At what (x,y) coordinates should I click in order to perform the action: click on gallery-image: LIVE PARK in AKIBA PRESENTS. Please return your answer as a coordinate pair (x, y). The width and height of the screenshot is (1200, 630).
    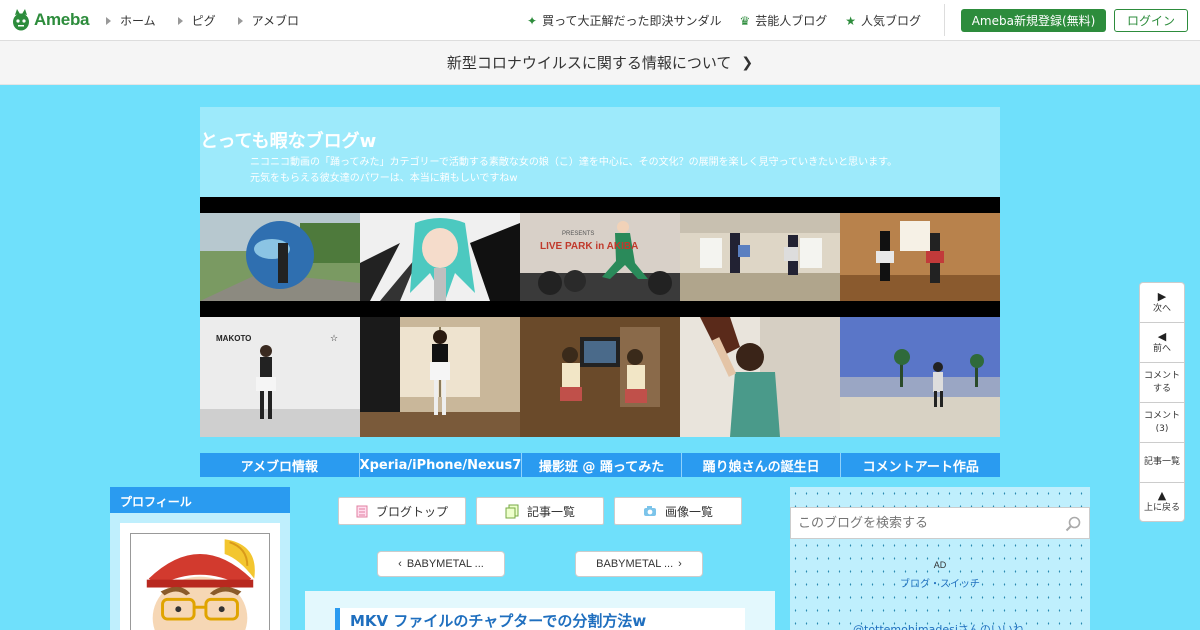
    Looking at the image, I should click on (600, 257).